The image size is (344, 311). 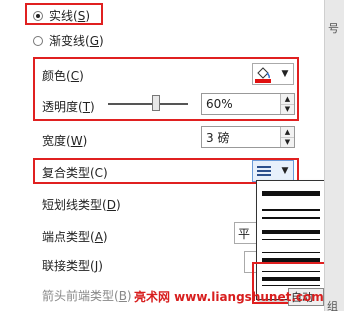 What do you see at coordinates (219, 104) in the screenshot?
I see `transparency-value: 60%` at bounding box center [219, 104].